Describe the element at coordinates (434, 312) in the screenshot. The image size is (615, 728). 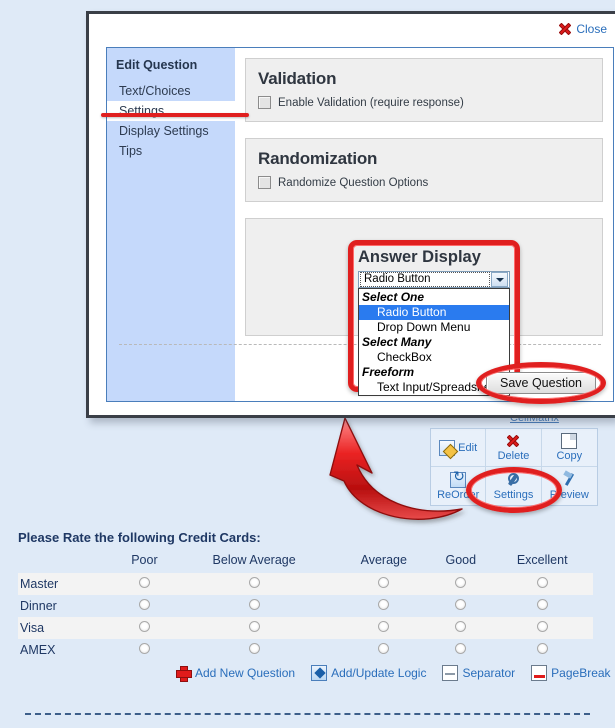
I see `option-radio-button: Radio Button` at that location.